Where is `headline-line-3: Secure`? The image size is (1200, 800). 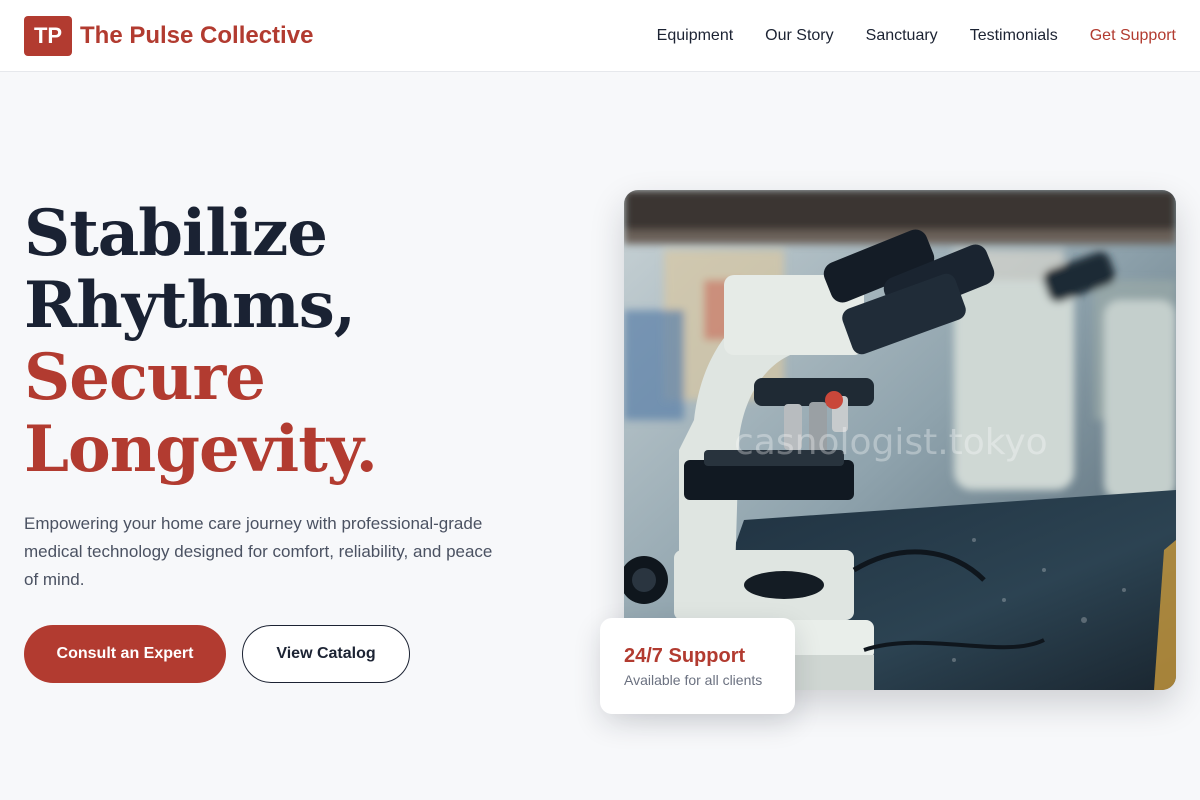 headline-line-3: Secure is located at coordinates (145, 377).